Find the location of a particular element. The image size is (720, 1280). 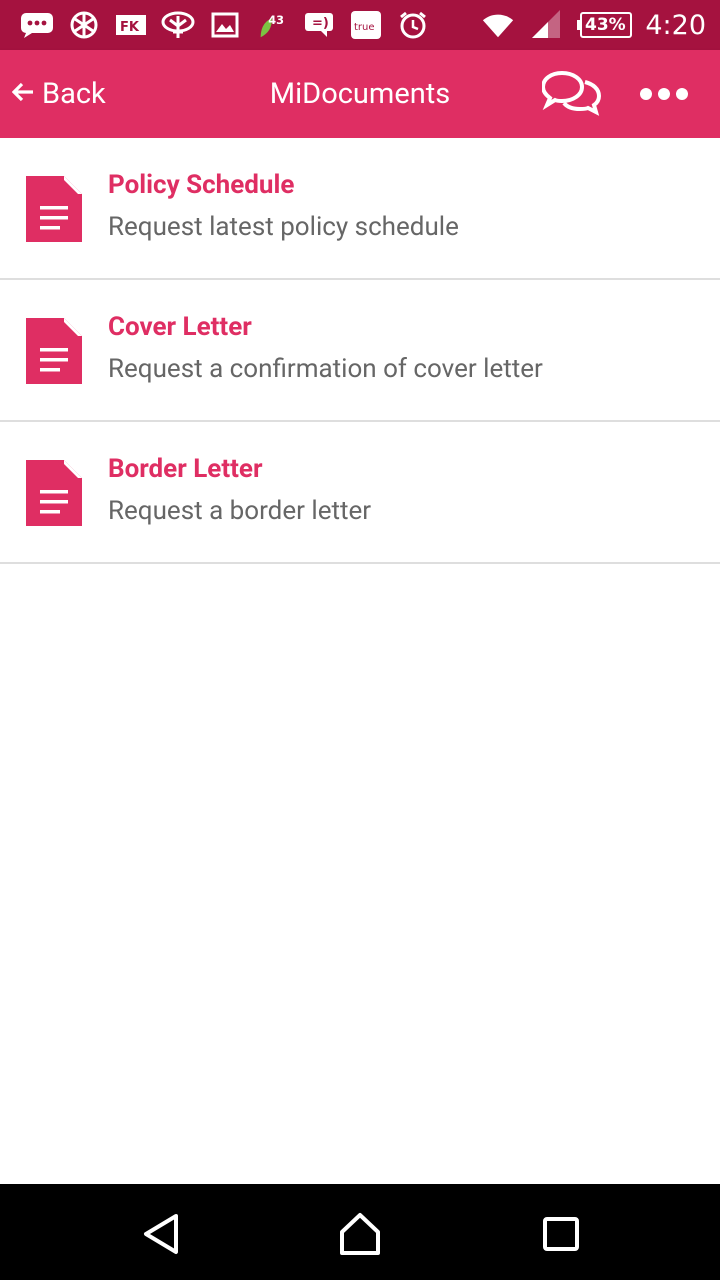

back-triangle-icon is located at coordinates (161, 1234).